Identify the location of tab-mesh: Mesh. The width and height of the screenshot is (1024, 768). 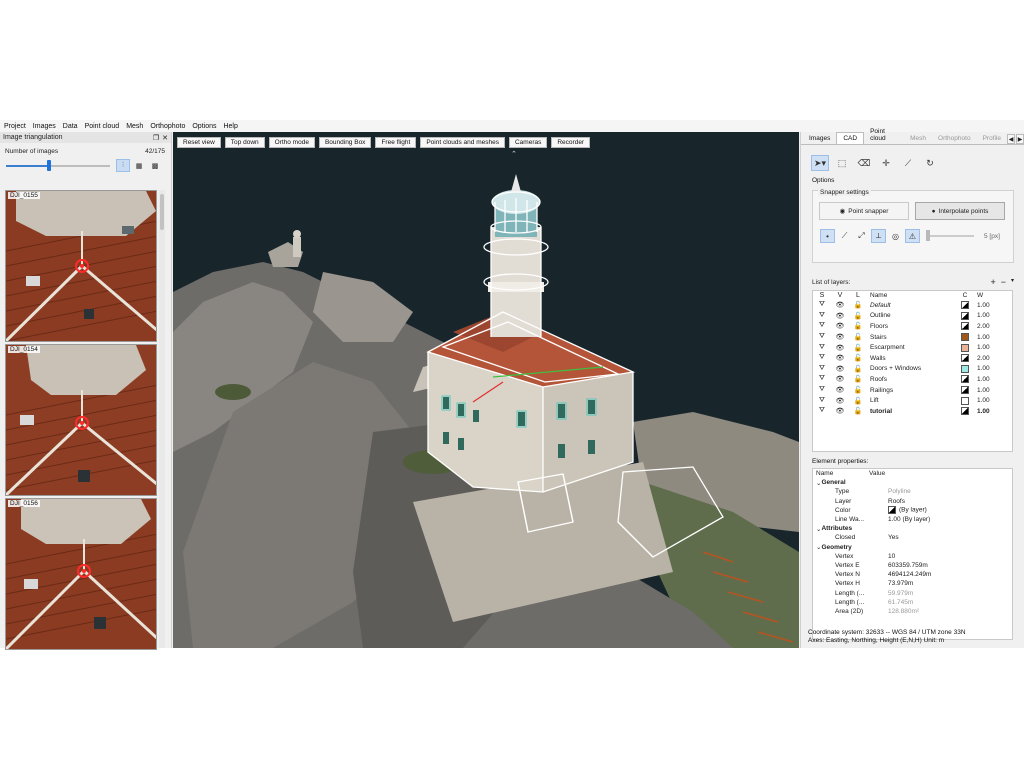
(918, 138).